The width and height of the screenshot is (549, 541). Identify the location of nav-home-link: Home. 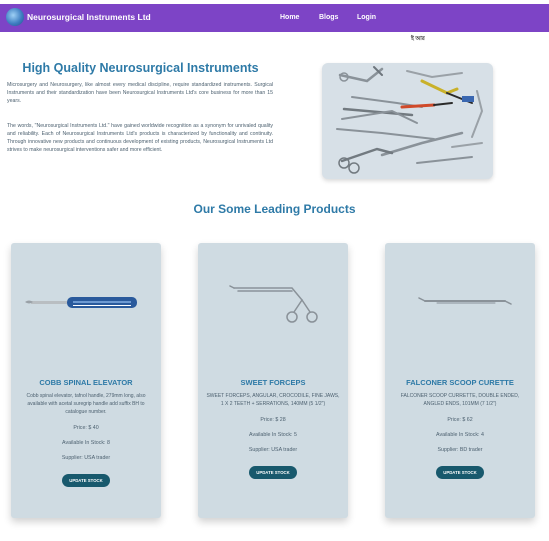
(289, 17).